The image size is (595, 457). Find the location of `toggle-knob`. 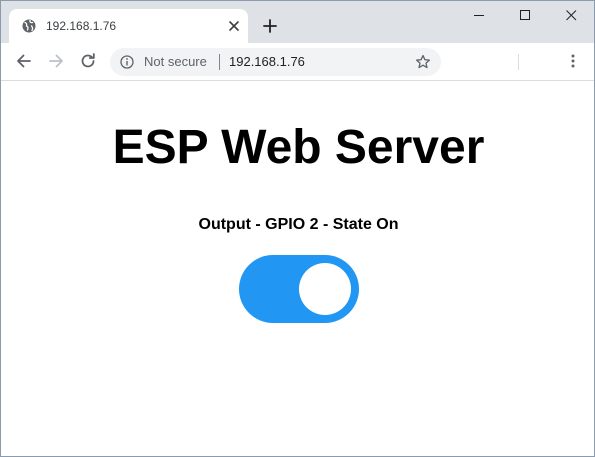

toggle-knob is located at coordinates (325, 289).